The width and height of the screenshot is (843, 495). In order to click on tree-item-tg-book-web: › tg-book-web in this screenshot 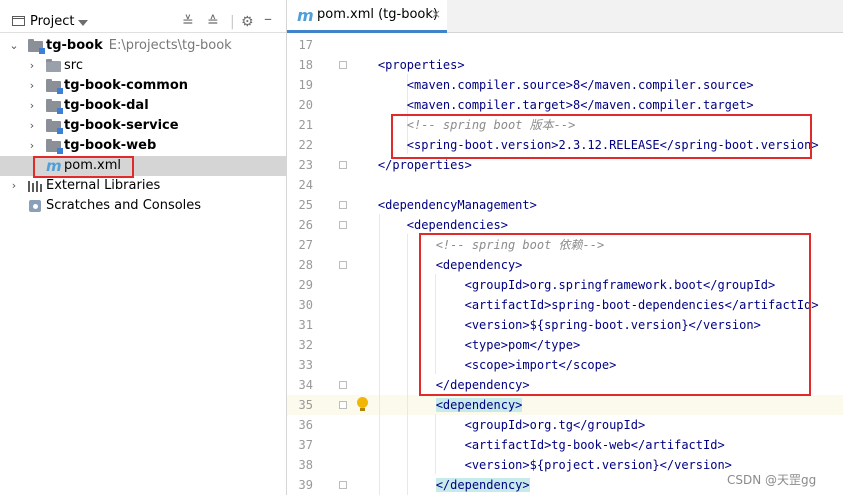, I will do `click(143, 146)`.